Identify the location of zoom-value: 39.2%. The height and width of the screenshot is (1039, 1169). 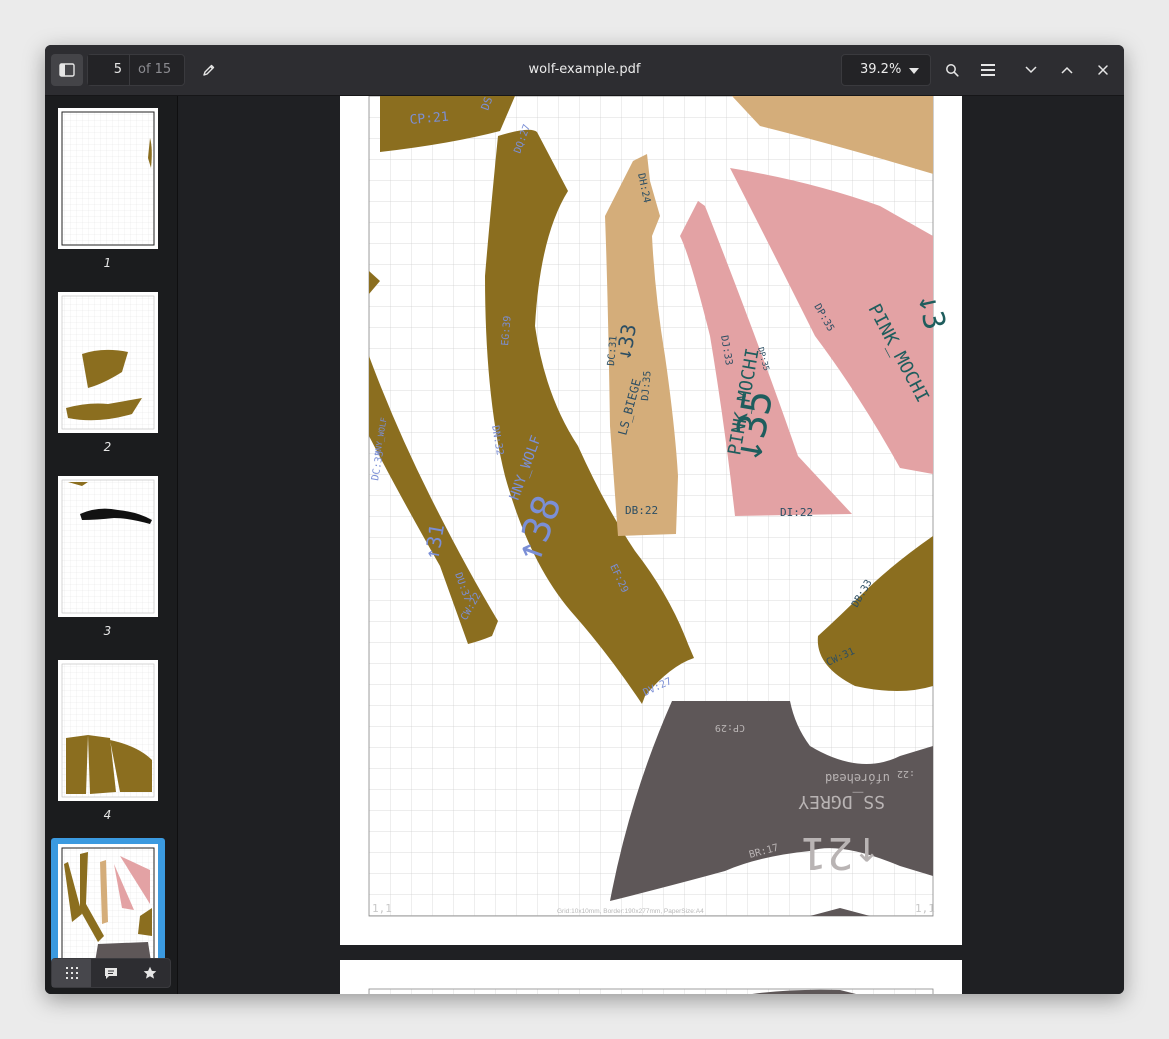
(881, 69).